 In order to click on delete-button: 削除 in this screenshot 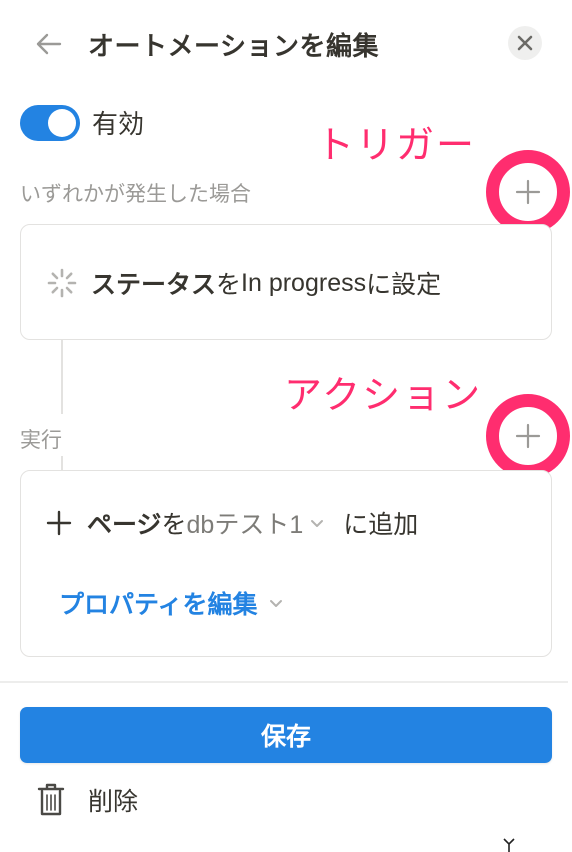, I will do `click(87, 800)`.